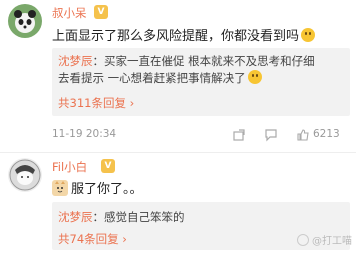 Image resolution: width=356 pixels, height=253 pixels. Describe the element at coordinates (184, 34) in the screenshot. I see `comment-text: 上面显示了那么多风险提醒，你都没看到吗` at that location.